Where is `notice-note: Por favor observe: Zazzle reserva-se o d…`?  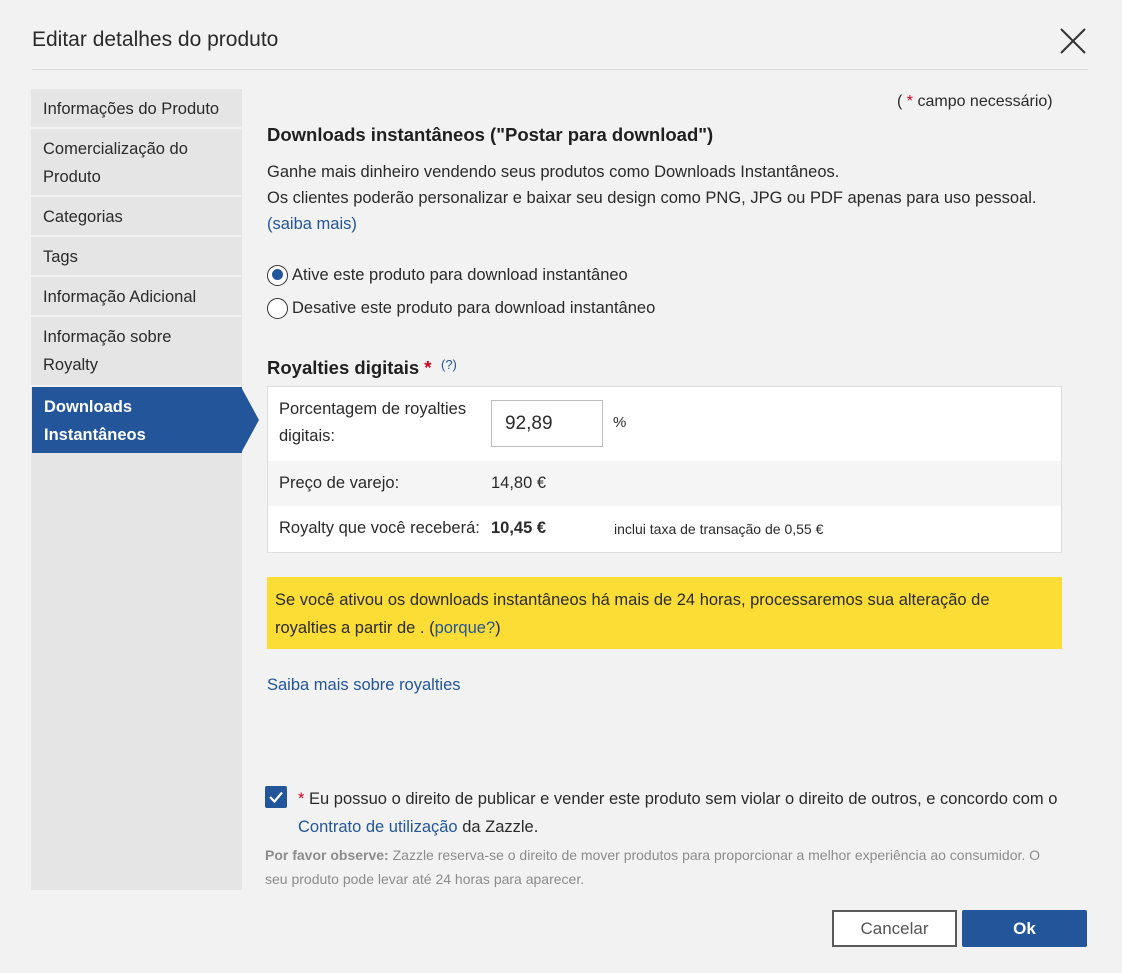
notice-note: Por favor observe: Zazzle reserva-se o d… is located at coordinates (665, 867).